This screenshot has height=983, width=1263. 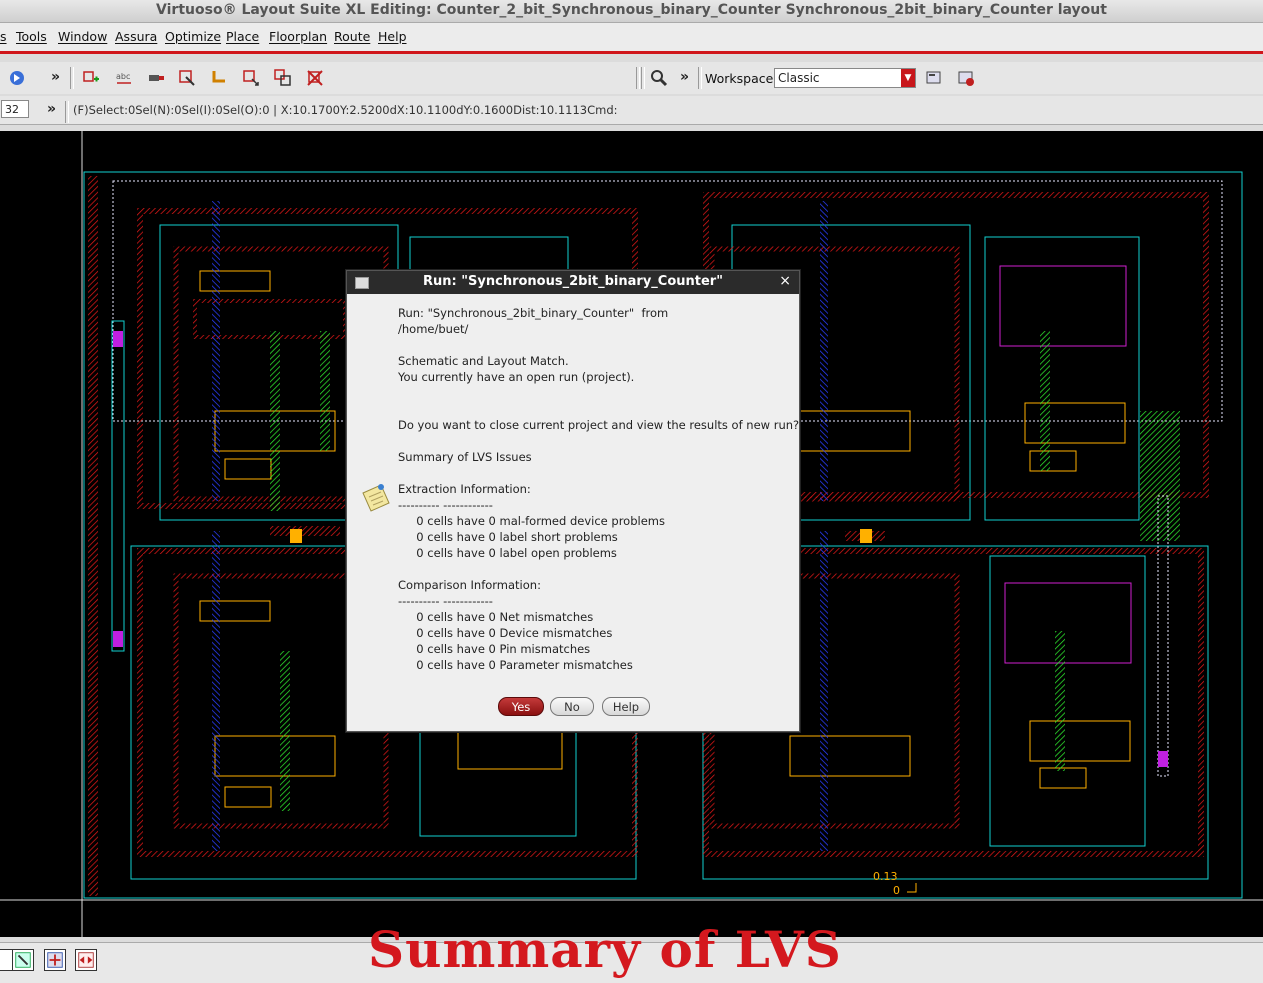 I want to click on zoom-fit-icon, so click(x=86, y=960).